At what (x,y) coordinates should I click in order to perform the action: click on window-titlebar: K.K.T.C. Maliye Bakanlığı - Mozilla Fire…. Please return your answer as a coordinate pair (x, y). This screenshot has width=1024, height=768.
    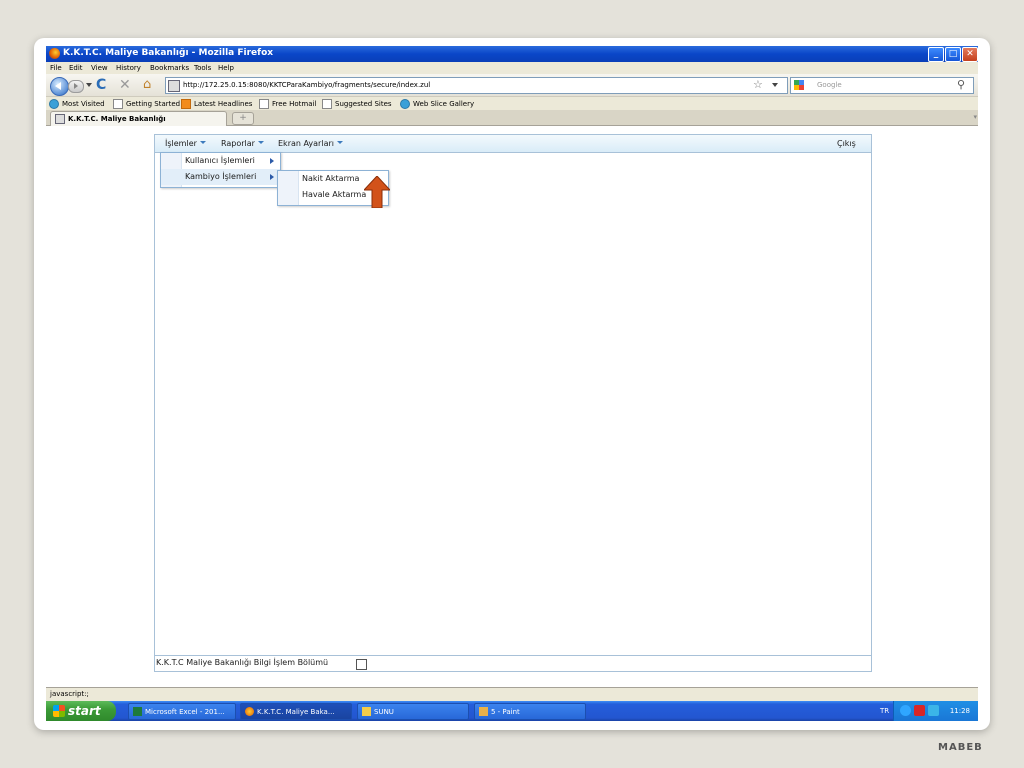
    Looking at the image, I should click on (512, 54).